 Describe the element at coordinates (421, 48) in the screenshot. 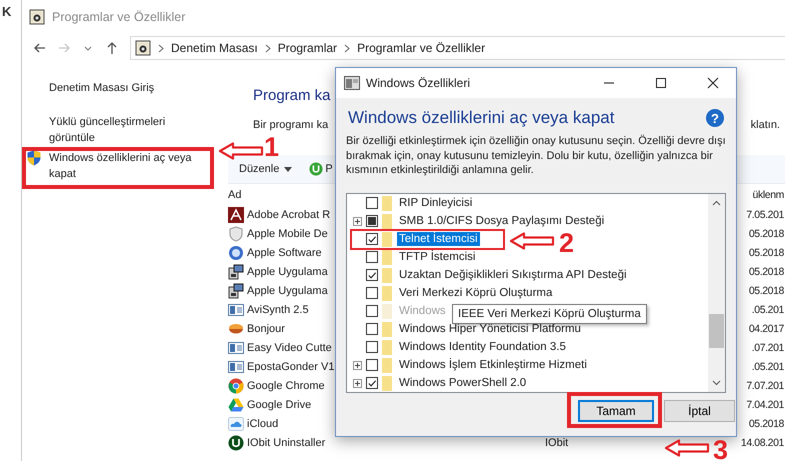

I see `breadcrumb: Programlar ve Özellikler` at that location.